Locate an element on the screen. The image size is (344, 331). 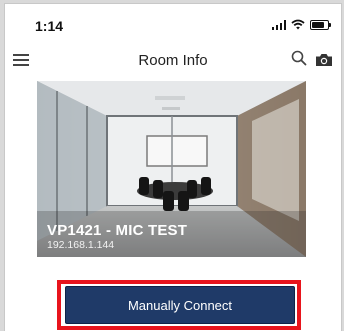
search-icon is located at coordinates (299, 58).